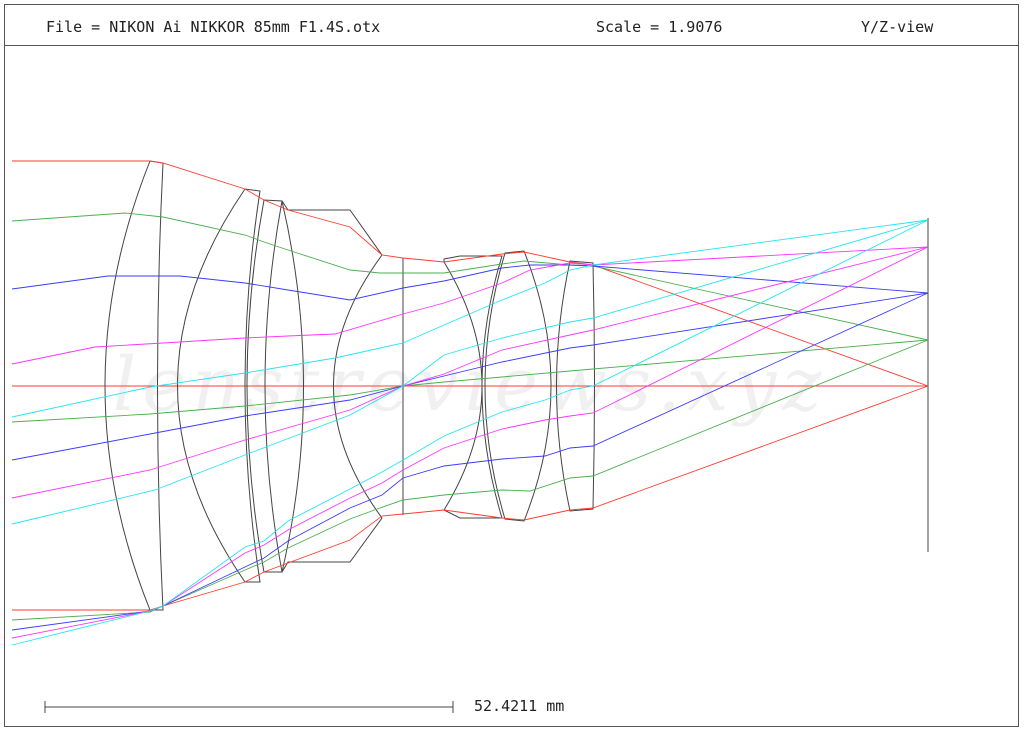 The width and height of the screenshot is (1024, 731). I want to click on scale-bar, so click(249, 707).